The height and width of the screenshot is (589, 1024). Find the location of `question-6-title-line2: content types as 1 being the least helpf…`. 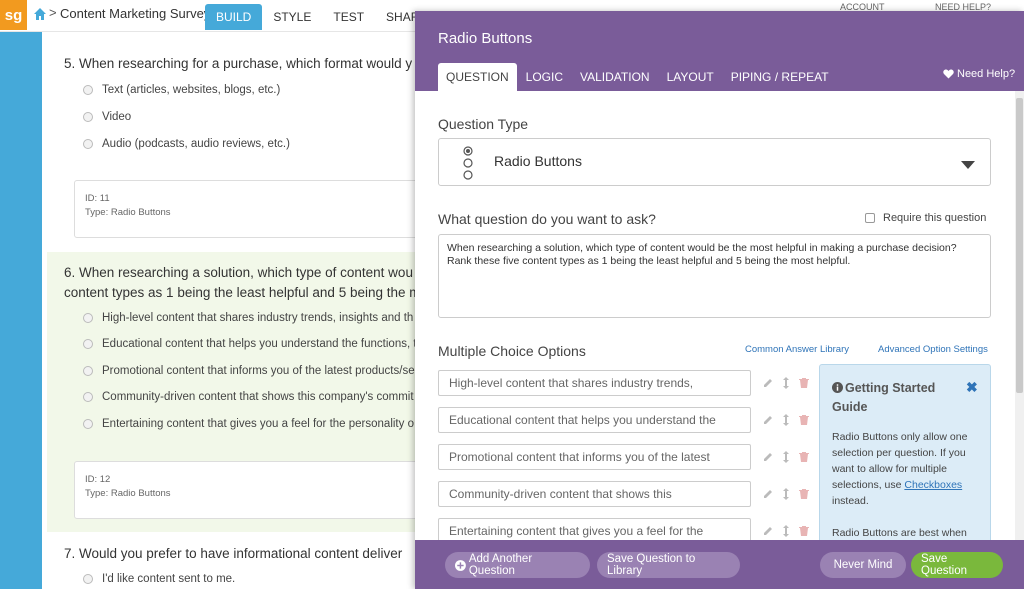

question-6-title-line2: content types as 1 being the least helpf… is located at coordinates (242, 292).